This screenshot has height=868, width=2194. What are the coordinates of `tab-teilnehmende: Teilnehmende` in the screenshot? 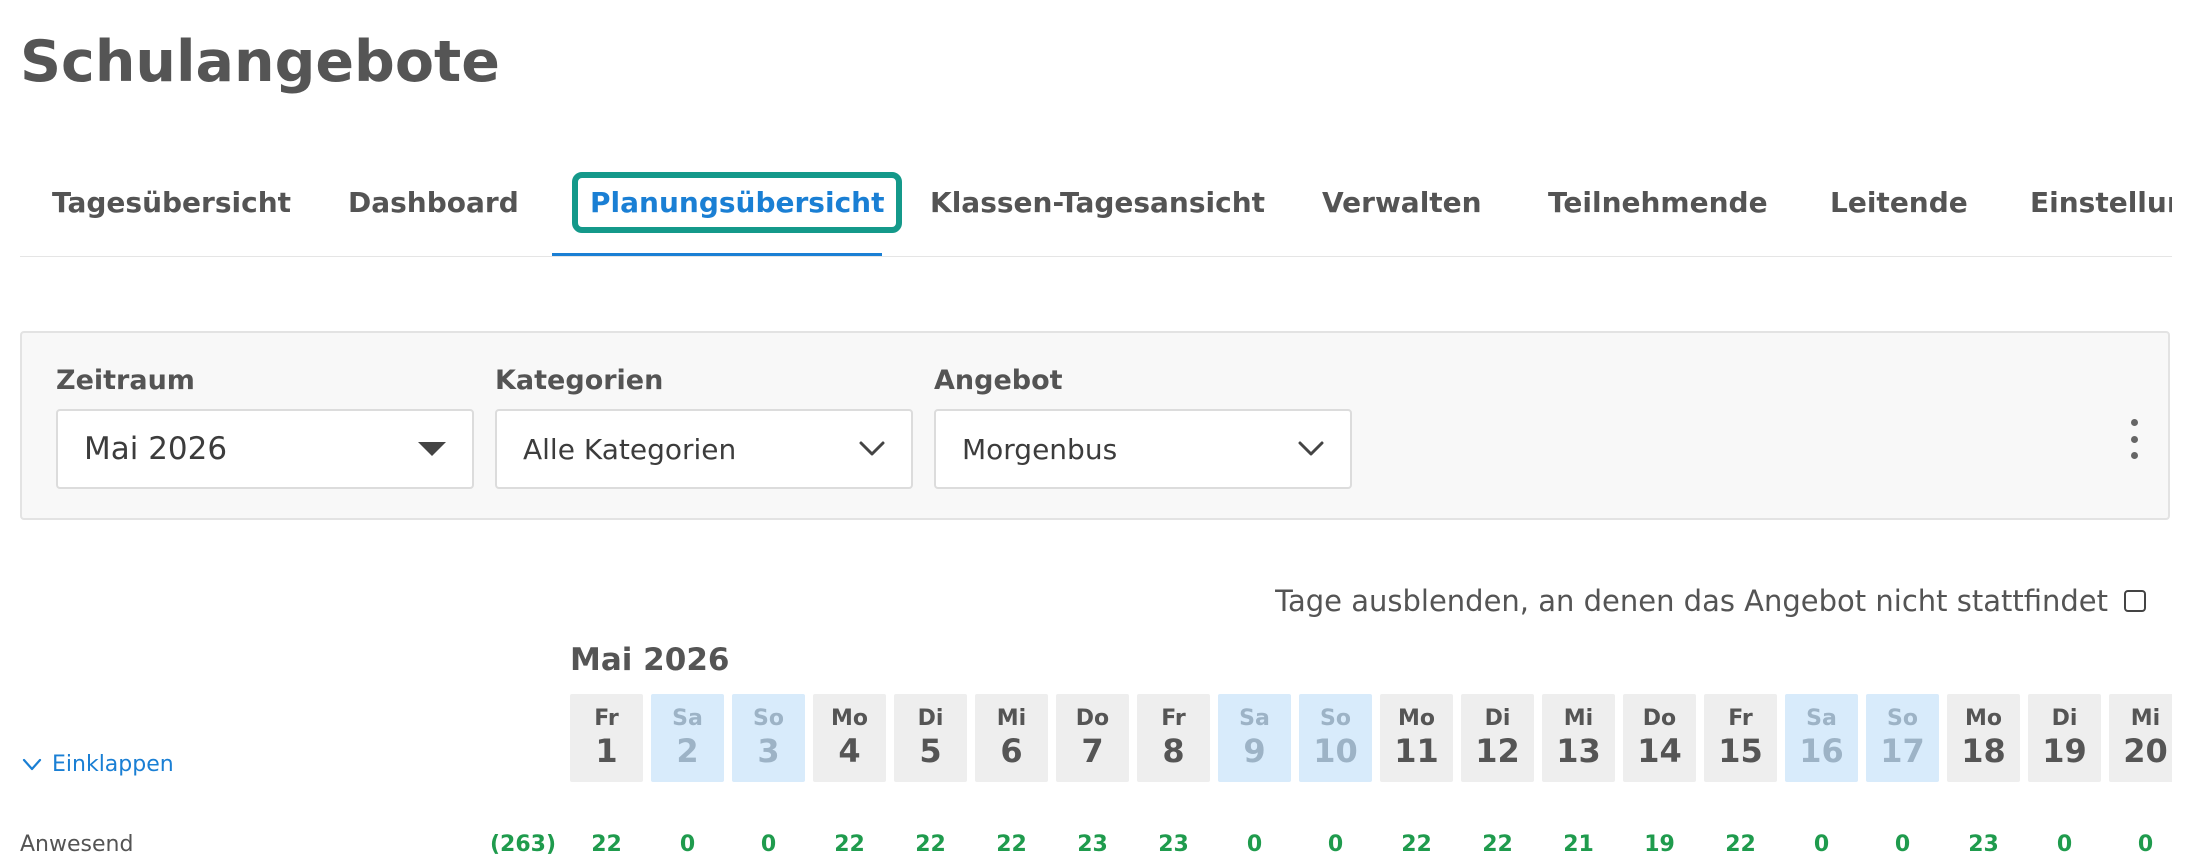 It's located at (1658, 202).